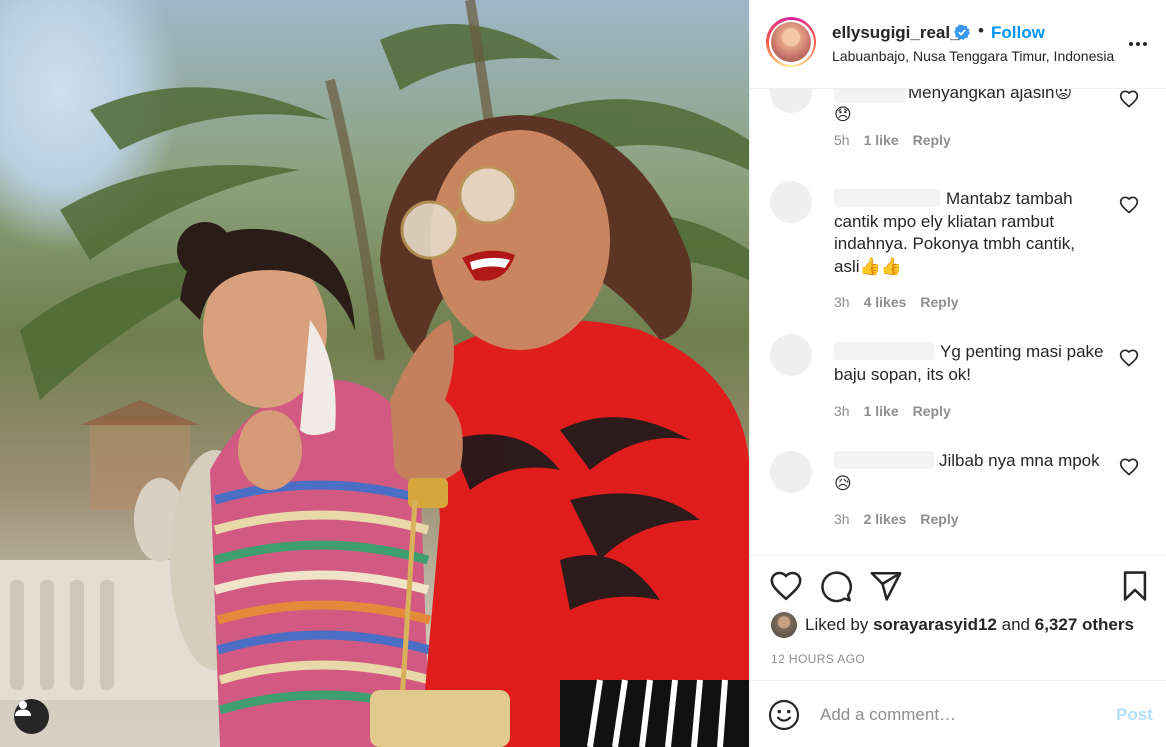 This screenshot has height=747, width=1166. I want to click on likes-text: Liked by sorayarasyid12 and 6,327 others, so click(969, 625).